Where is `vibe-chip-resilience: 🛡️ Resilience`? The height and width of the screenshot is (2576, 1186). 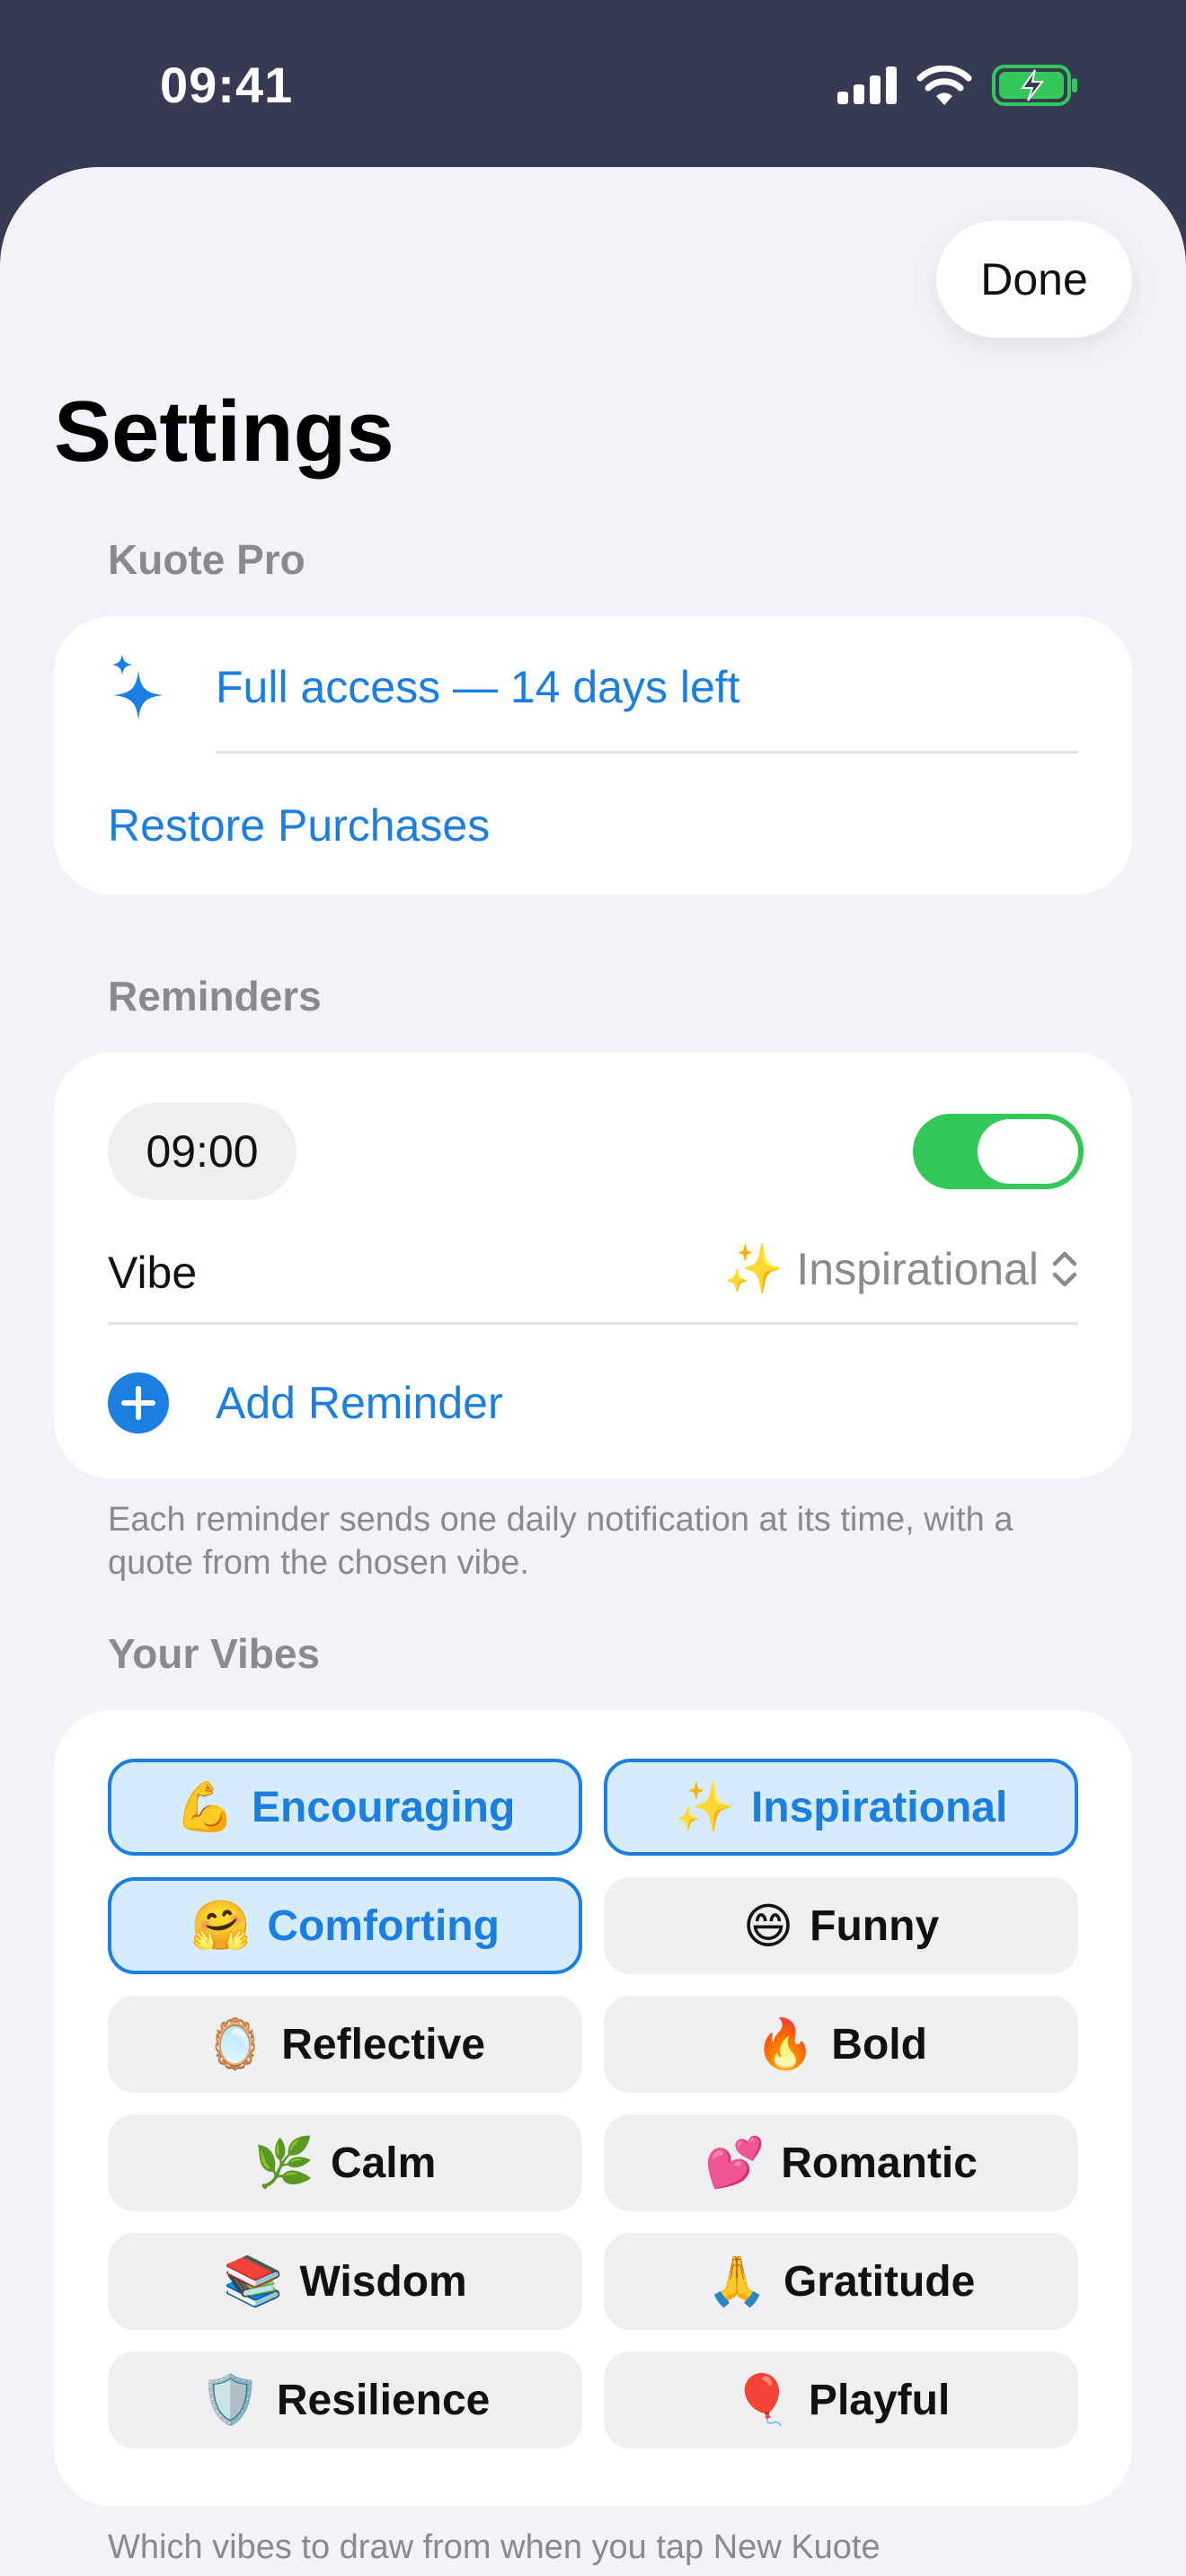
vibe-chip-resilience: 🛡️ Resilience is located at coordinates (345, 2399).